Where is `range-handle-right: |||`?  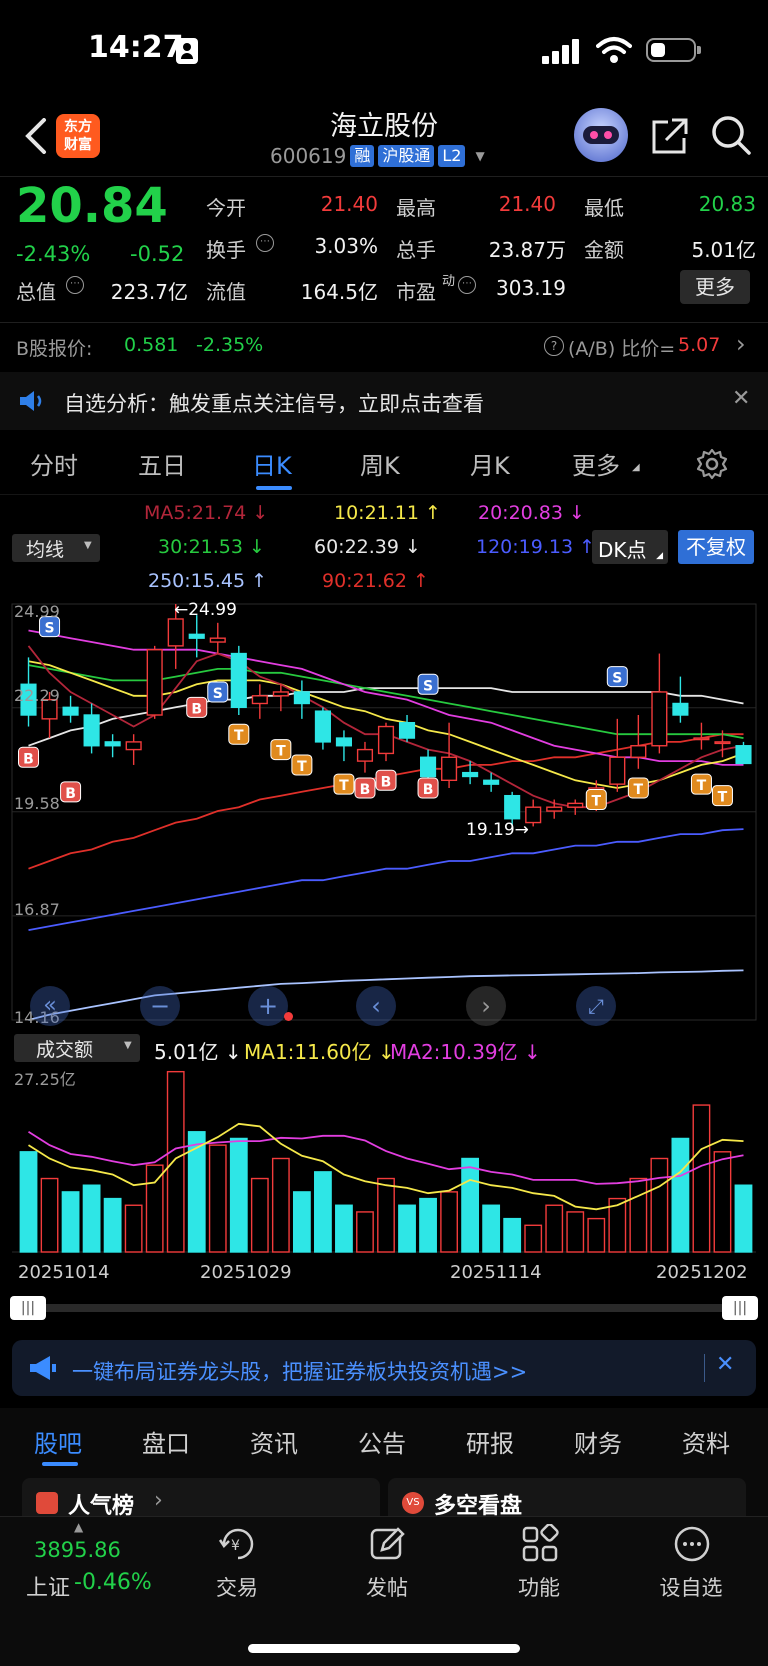 range-handle-right: ||| is located at coordinates (740, 1308).